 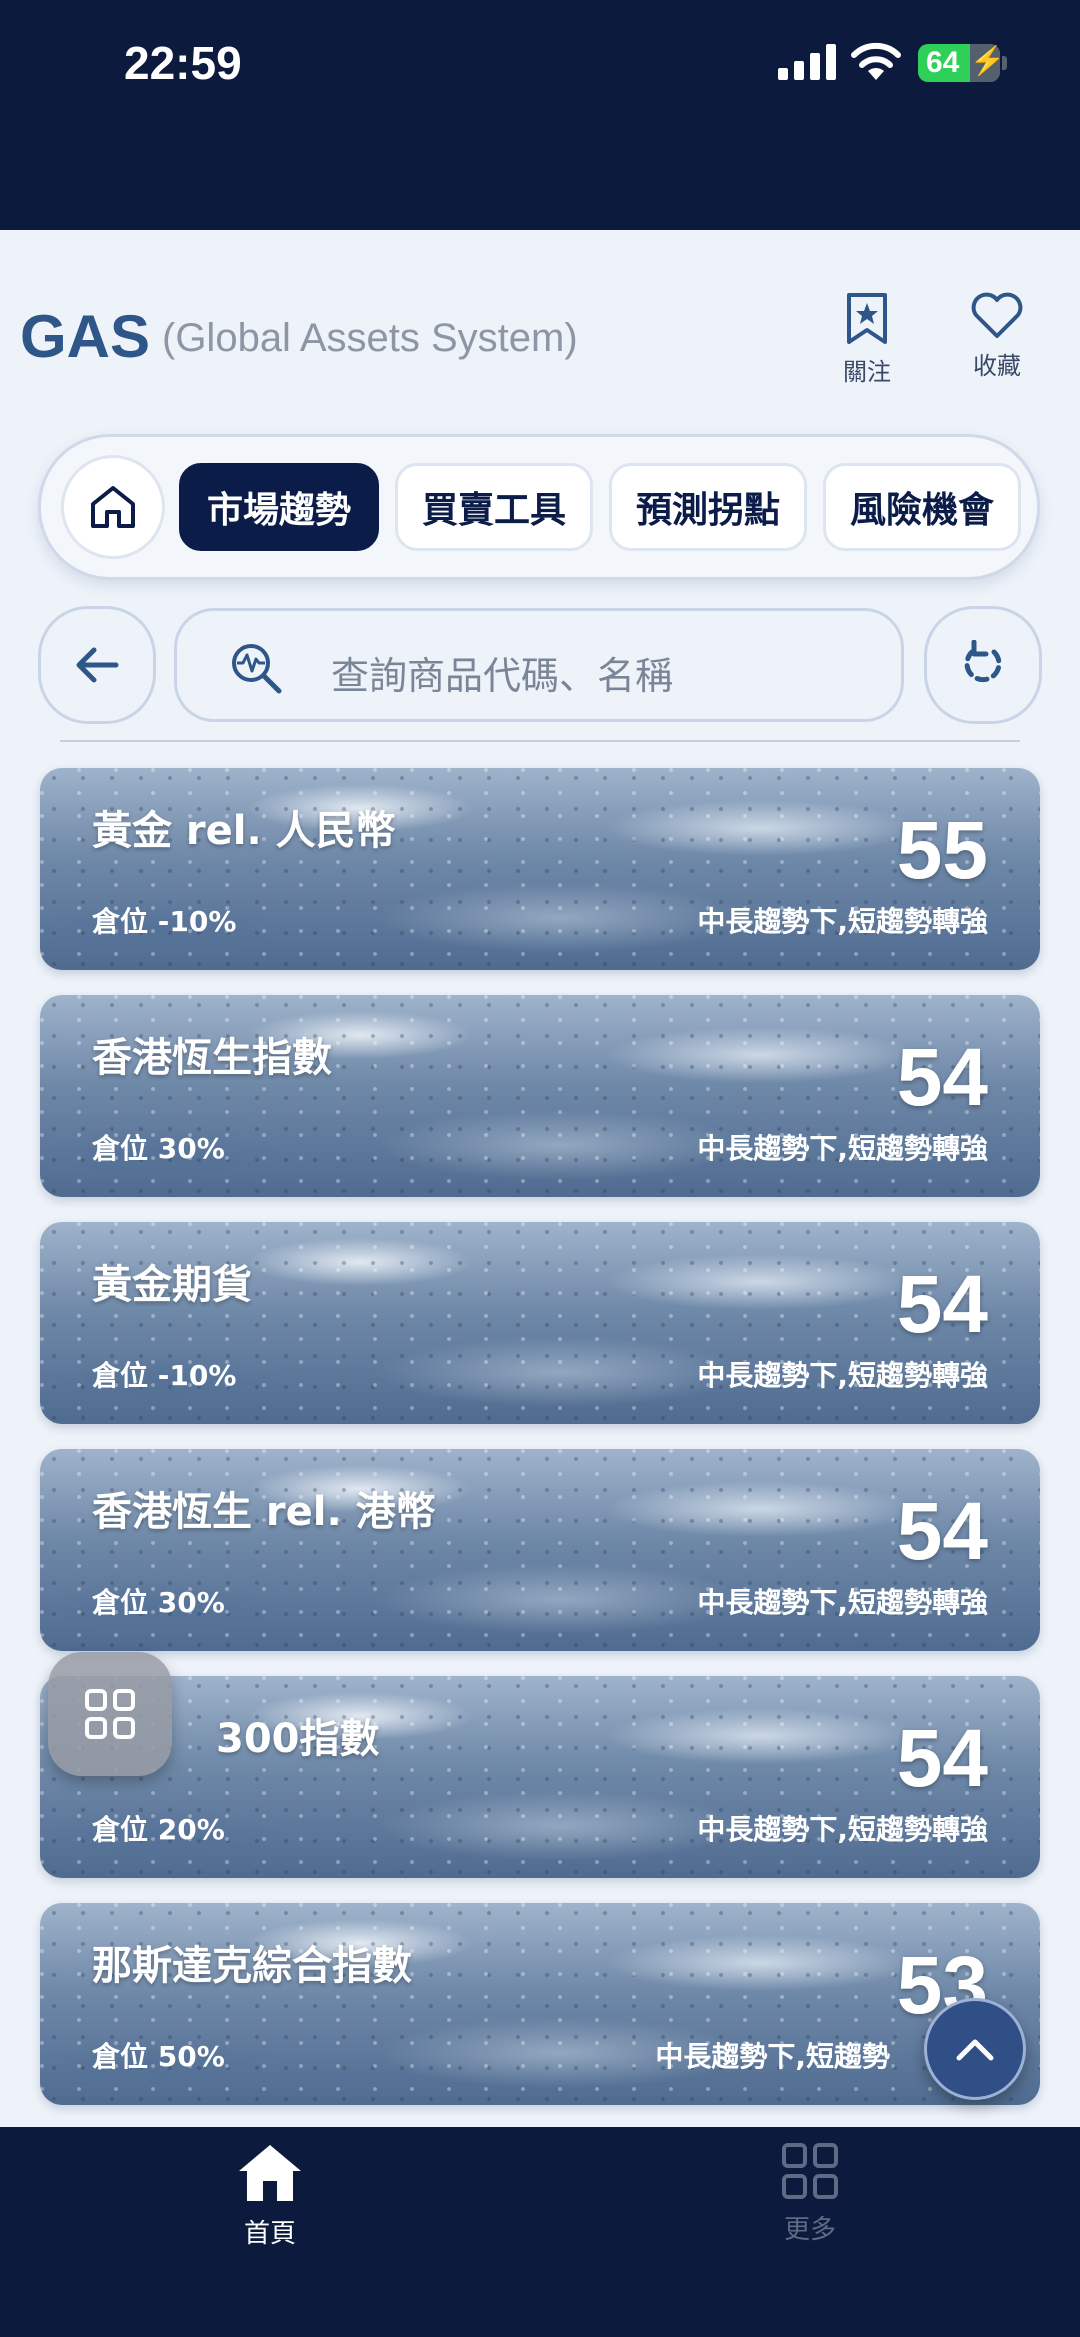 I want to click on asset-card: 300指數 54 倉位 20% 中長趨勢下,短趨勢轉強, so click(x=540, y=1777).